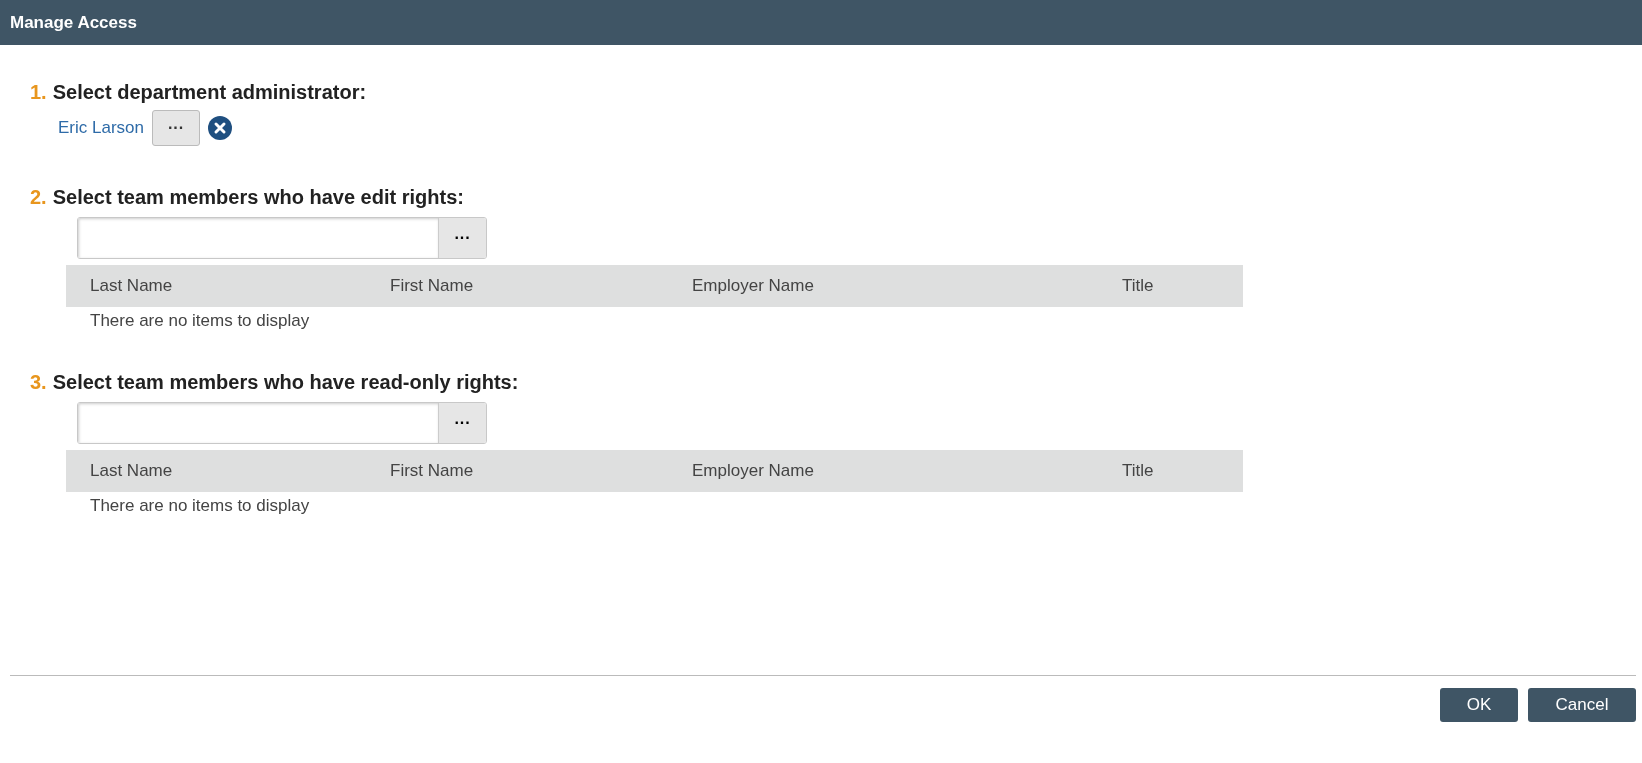 The height and width of the screenshot is (763, 1642). Describe the element at coordinates (821, 22) in the screenshot. I see `window-title: Manage Access` at that location.